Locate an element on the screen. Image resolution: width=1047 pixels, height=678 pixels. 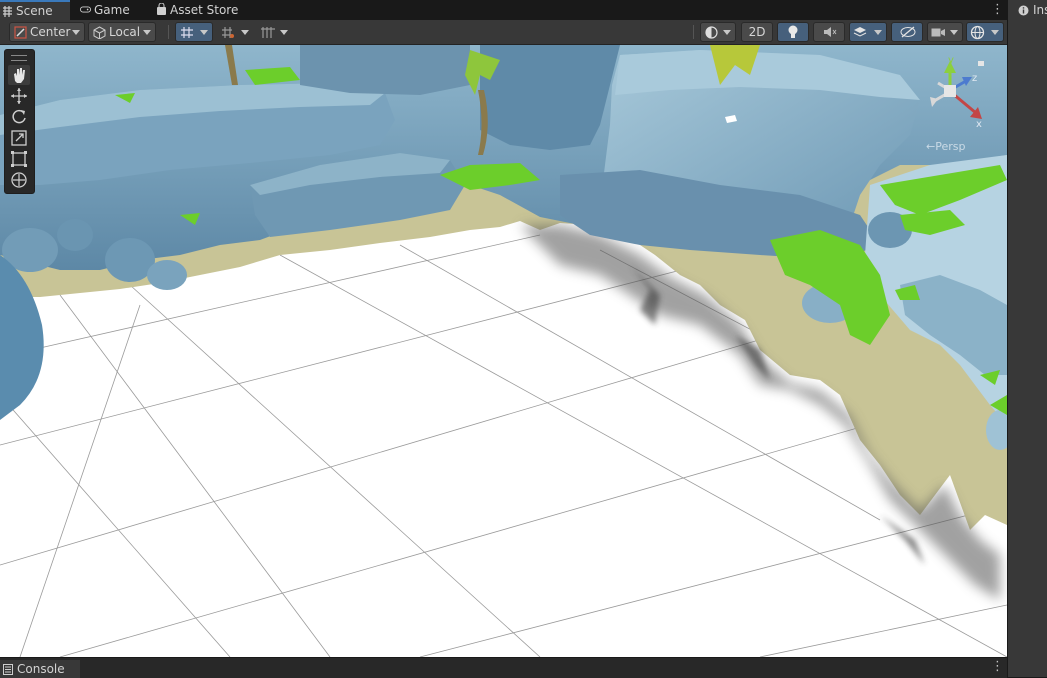
tab-asset-store: Asset Store is located at coordinates (199, 10).